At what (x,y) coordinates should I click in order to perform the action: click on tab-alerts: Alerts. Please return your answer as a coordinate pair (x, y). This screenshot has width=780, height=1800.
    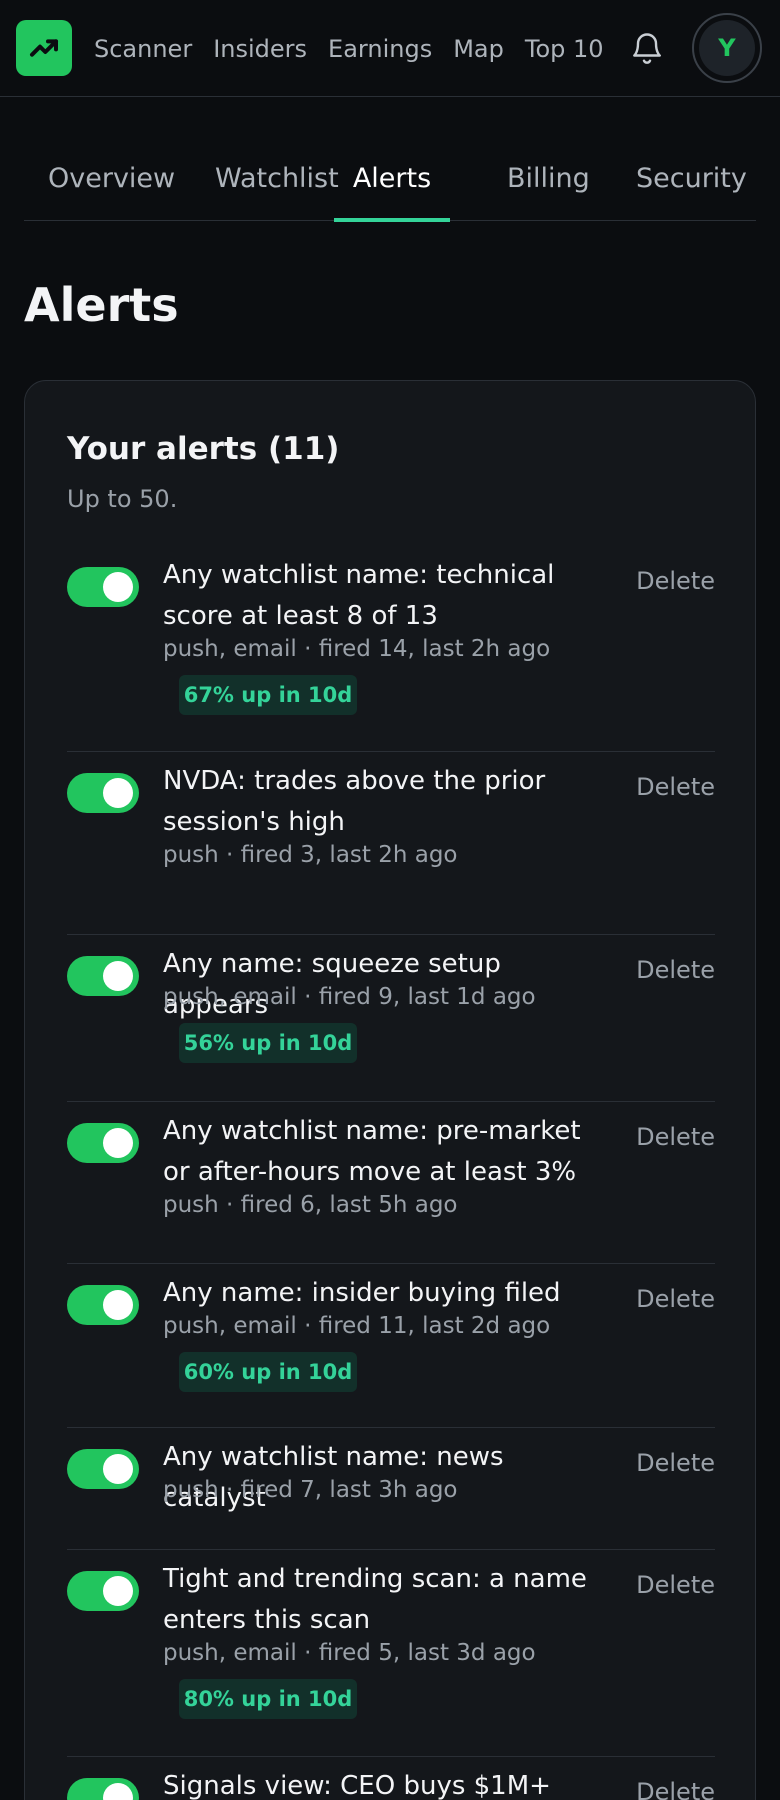
    Looking at the image, I should click on (392, 178).